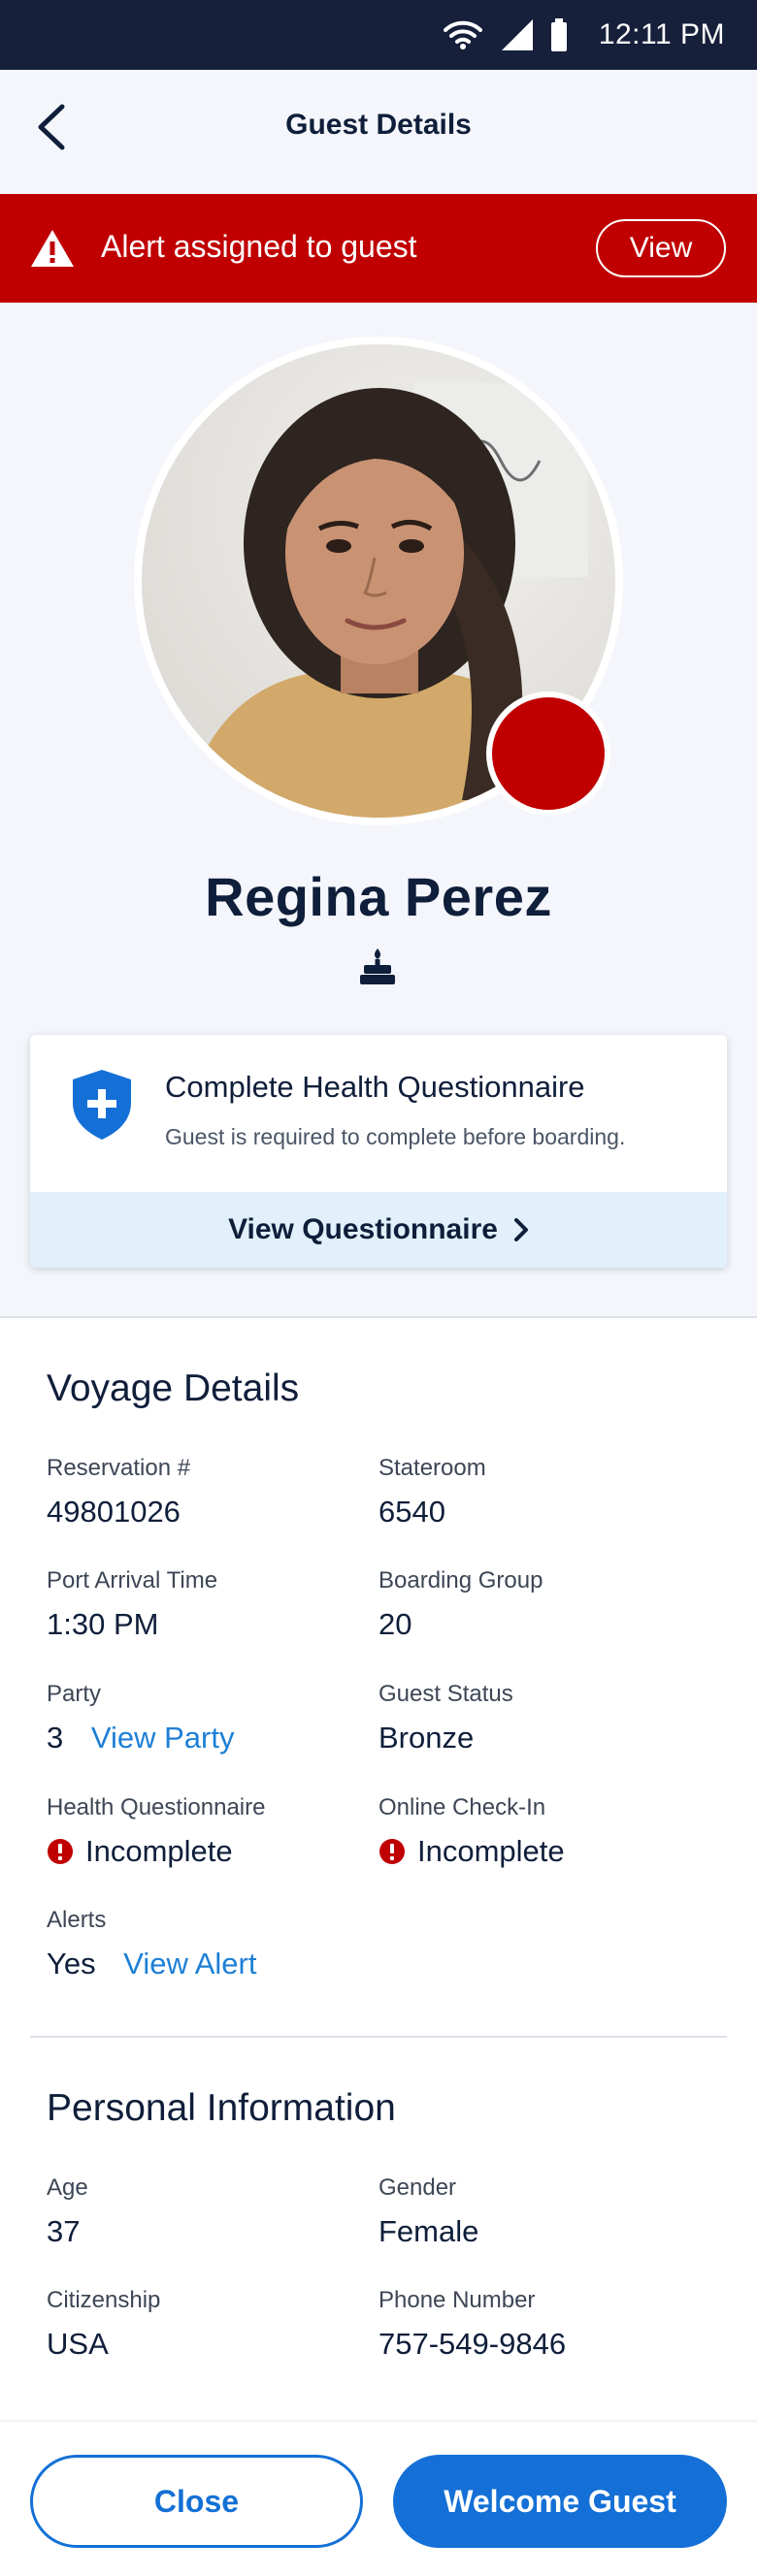  I want to click on alert-text: Alert assigned to guest, so click(259, 246).